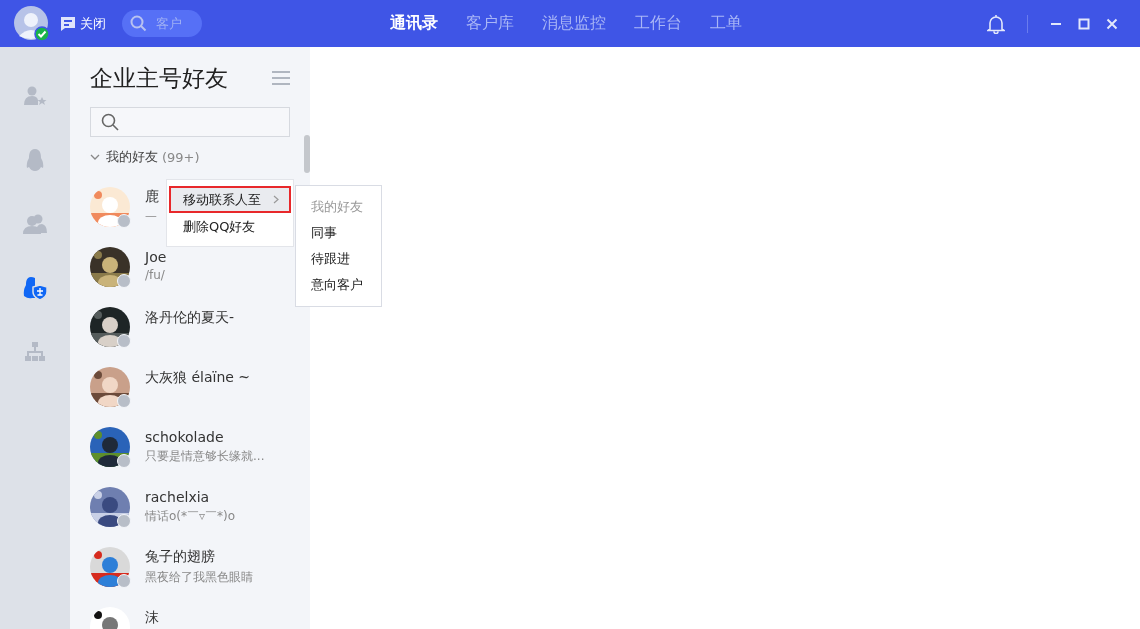 The image size is (1140, 629). Describe the element at coordinates (338, 259) in the screenshot. I see `menu-item: 待跟进` at that location.